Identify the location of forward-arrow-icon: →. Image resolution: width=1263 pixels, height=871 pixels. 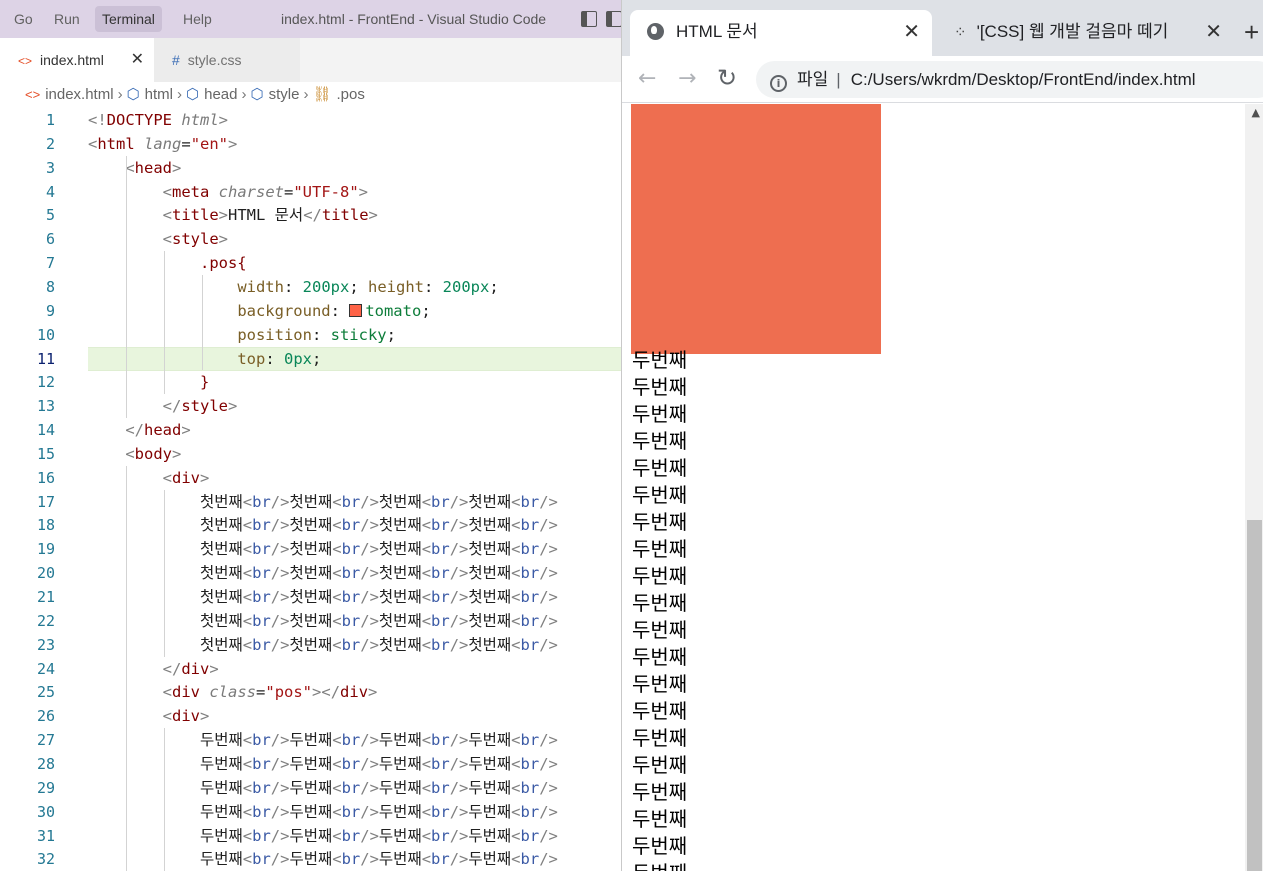
(687, 79).